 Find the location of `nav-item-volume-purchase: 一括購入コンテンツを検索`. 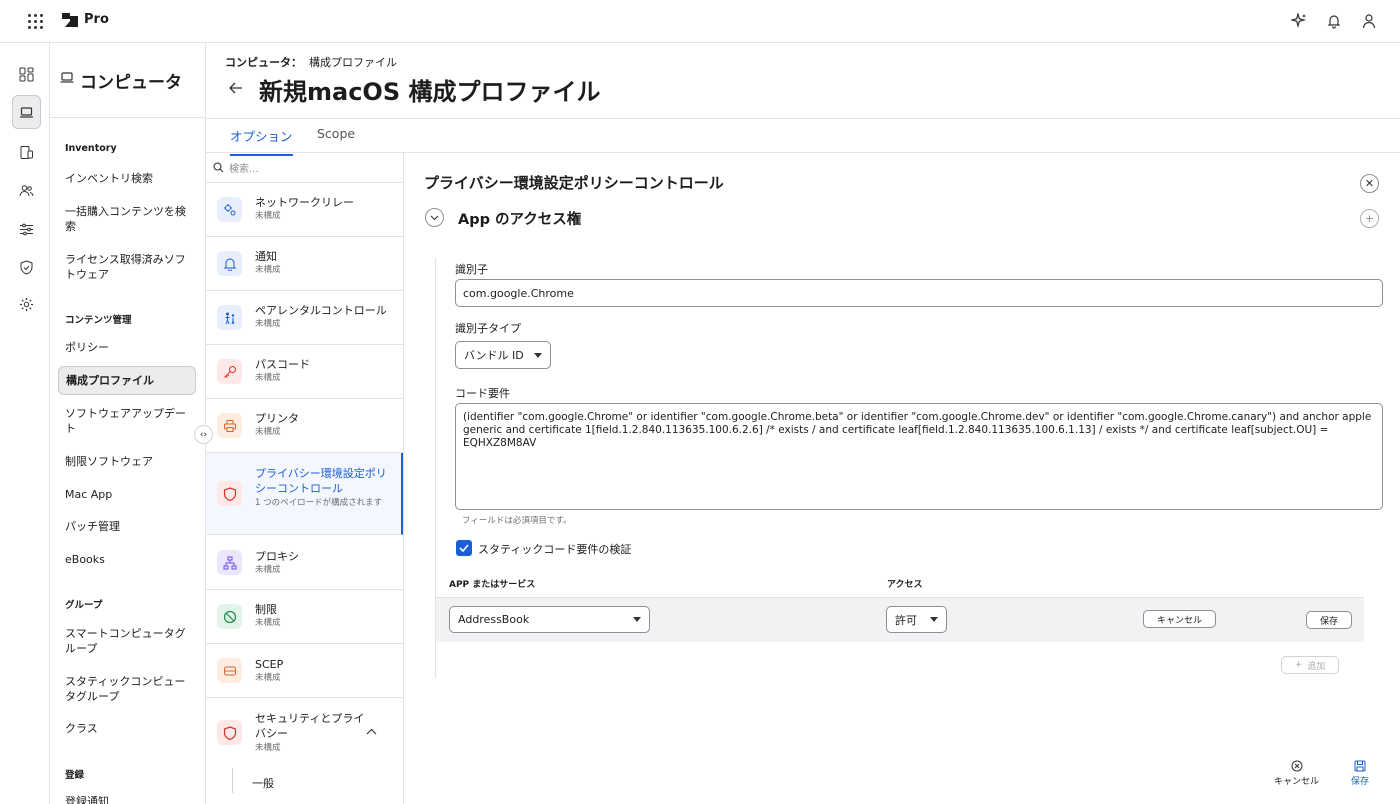

nav-item-volume-purchase: 一括購入コンテンツを検索 is located at coordinates (129, 219).